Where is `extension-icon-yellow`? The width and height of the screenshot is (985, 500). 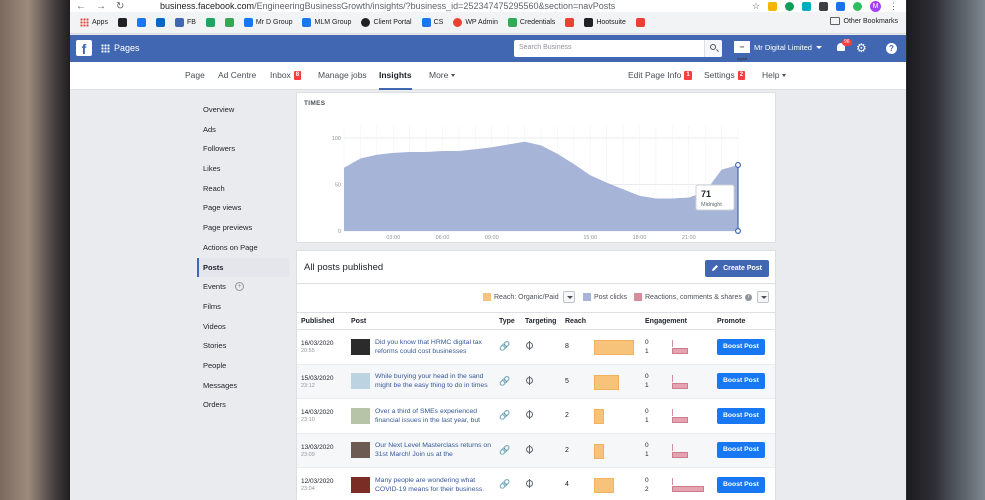 extension-icon-yellow is located at coordinates (772, 6).